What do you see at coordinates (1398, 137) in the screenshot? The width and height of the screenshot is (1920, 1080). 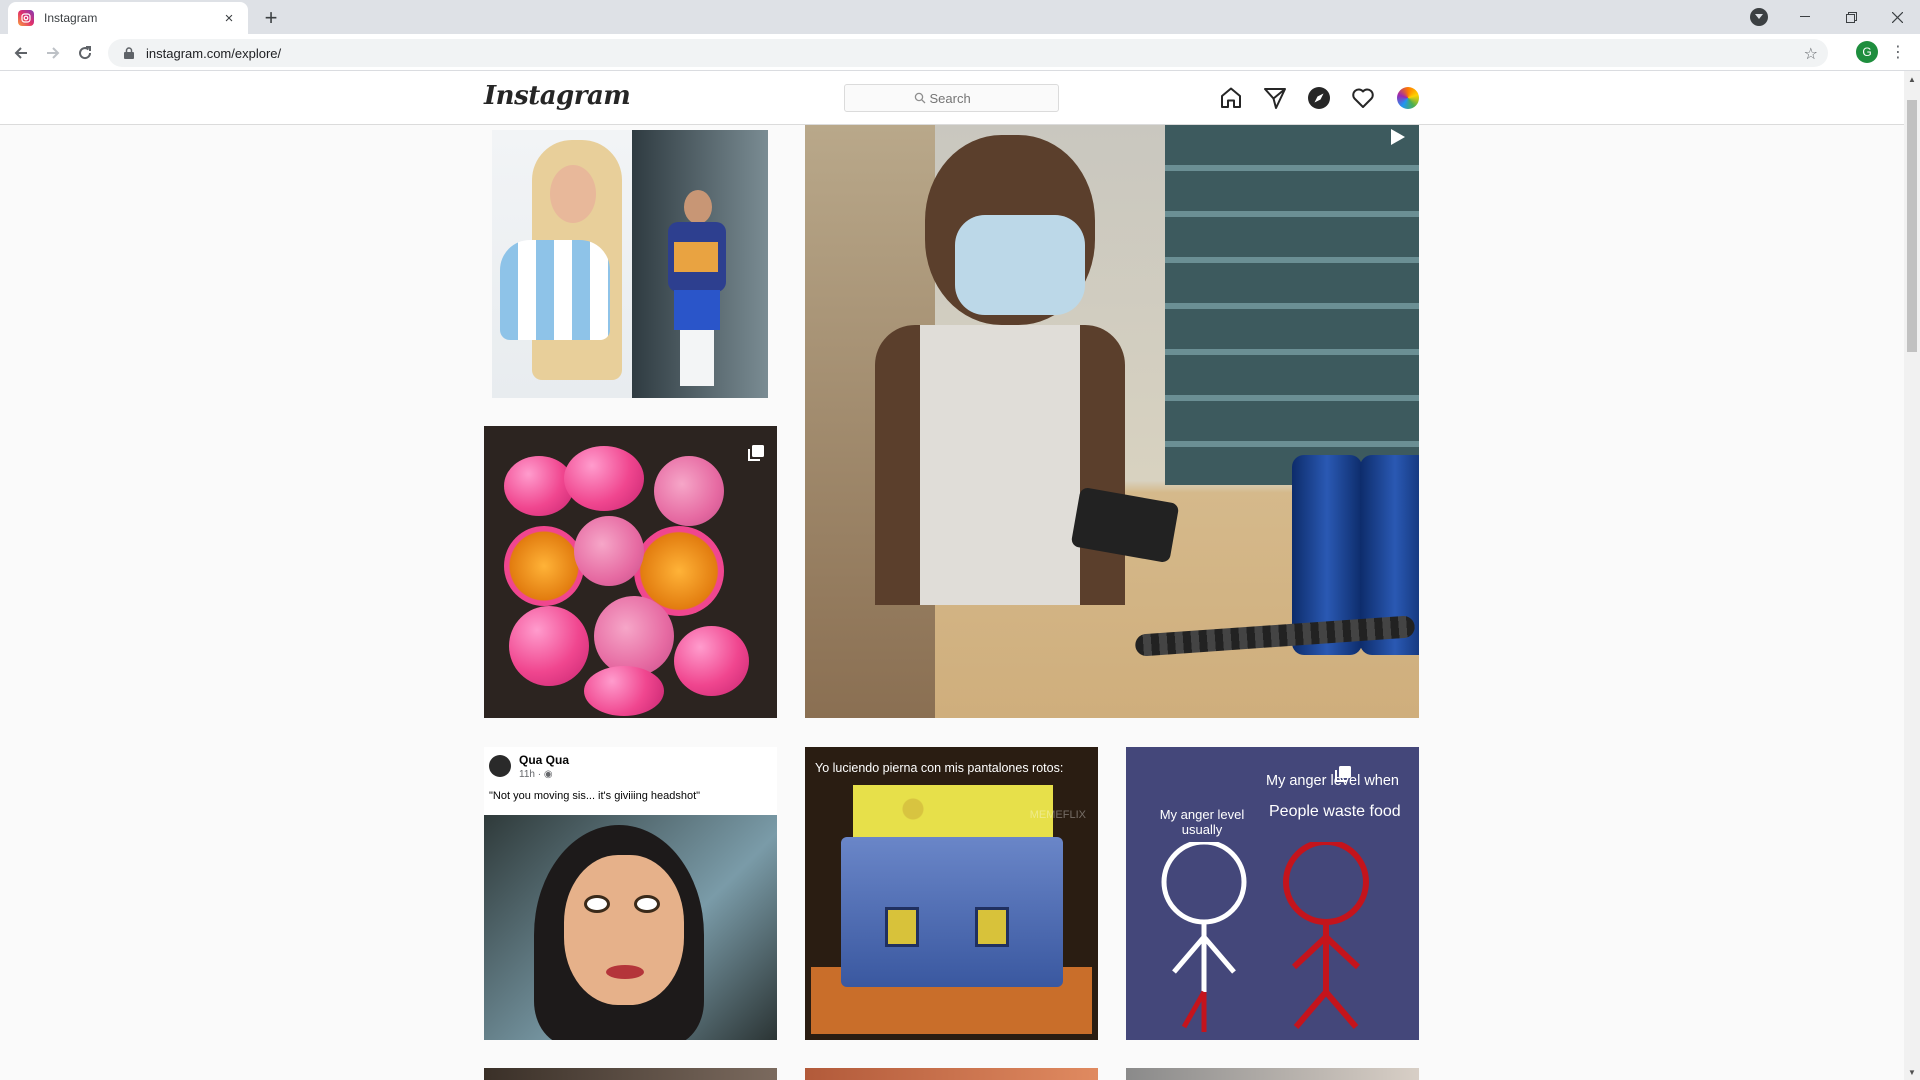 I see `video-icon` at bounding box center [1398, 137].